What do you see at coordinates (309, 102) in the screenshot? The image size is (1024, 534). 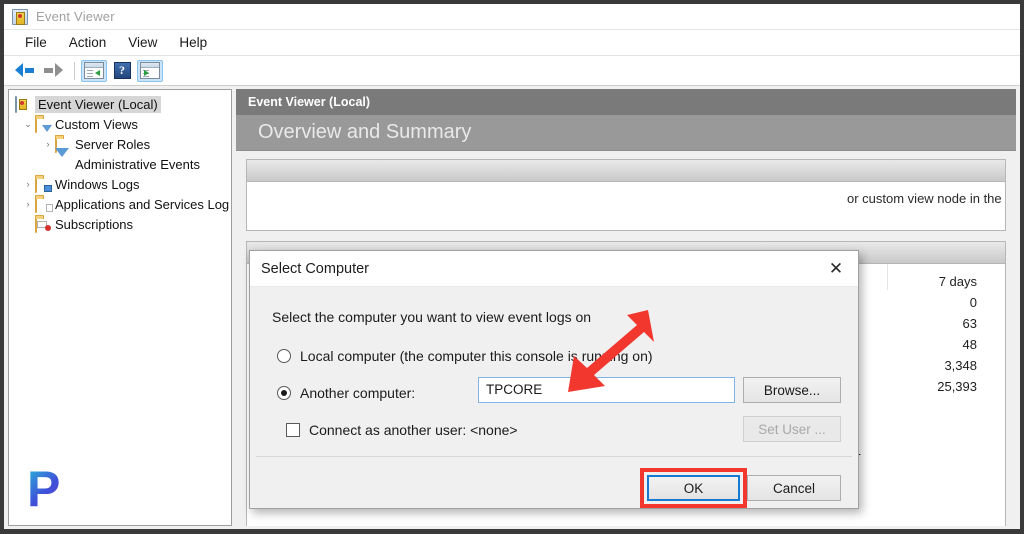 I see `page-title: Event Viewer (Local)` at bounding box center [309, 102].